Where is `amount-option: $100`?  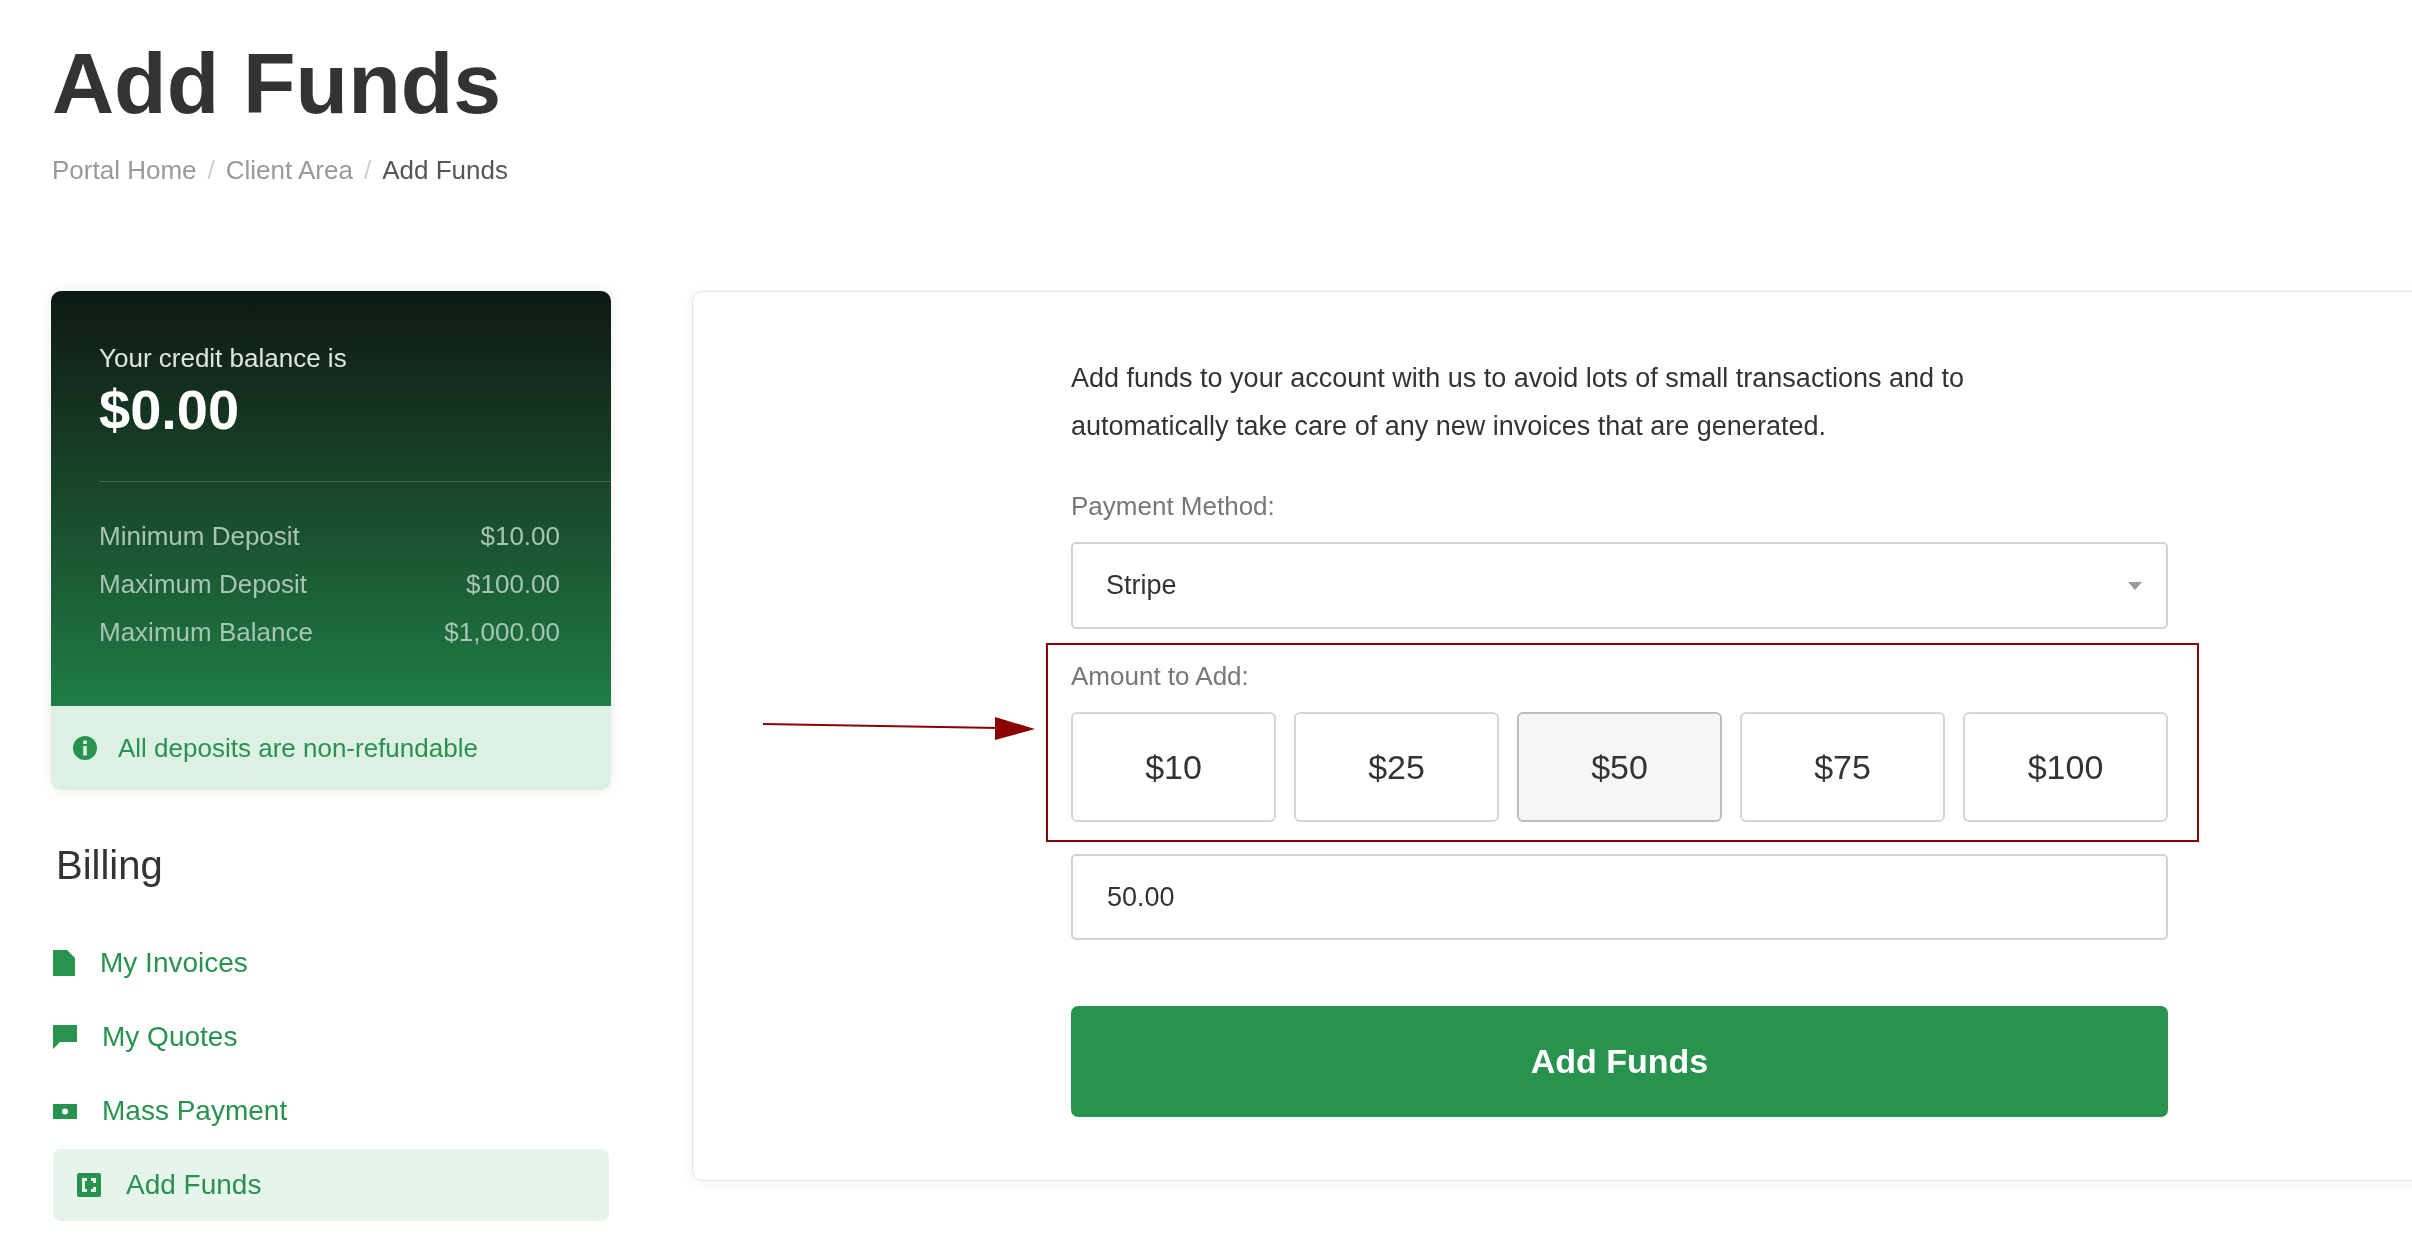
amount-option: $100 is located at coordinates (2065, 767).